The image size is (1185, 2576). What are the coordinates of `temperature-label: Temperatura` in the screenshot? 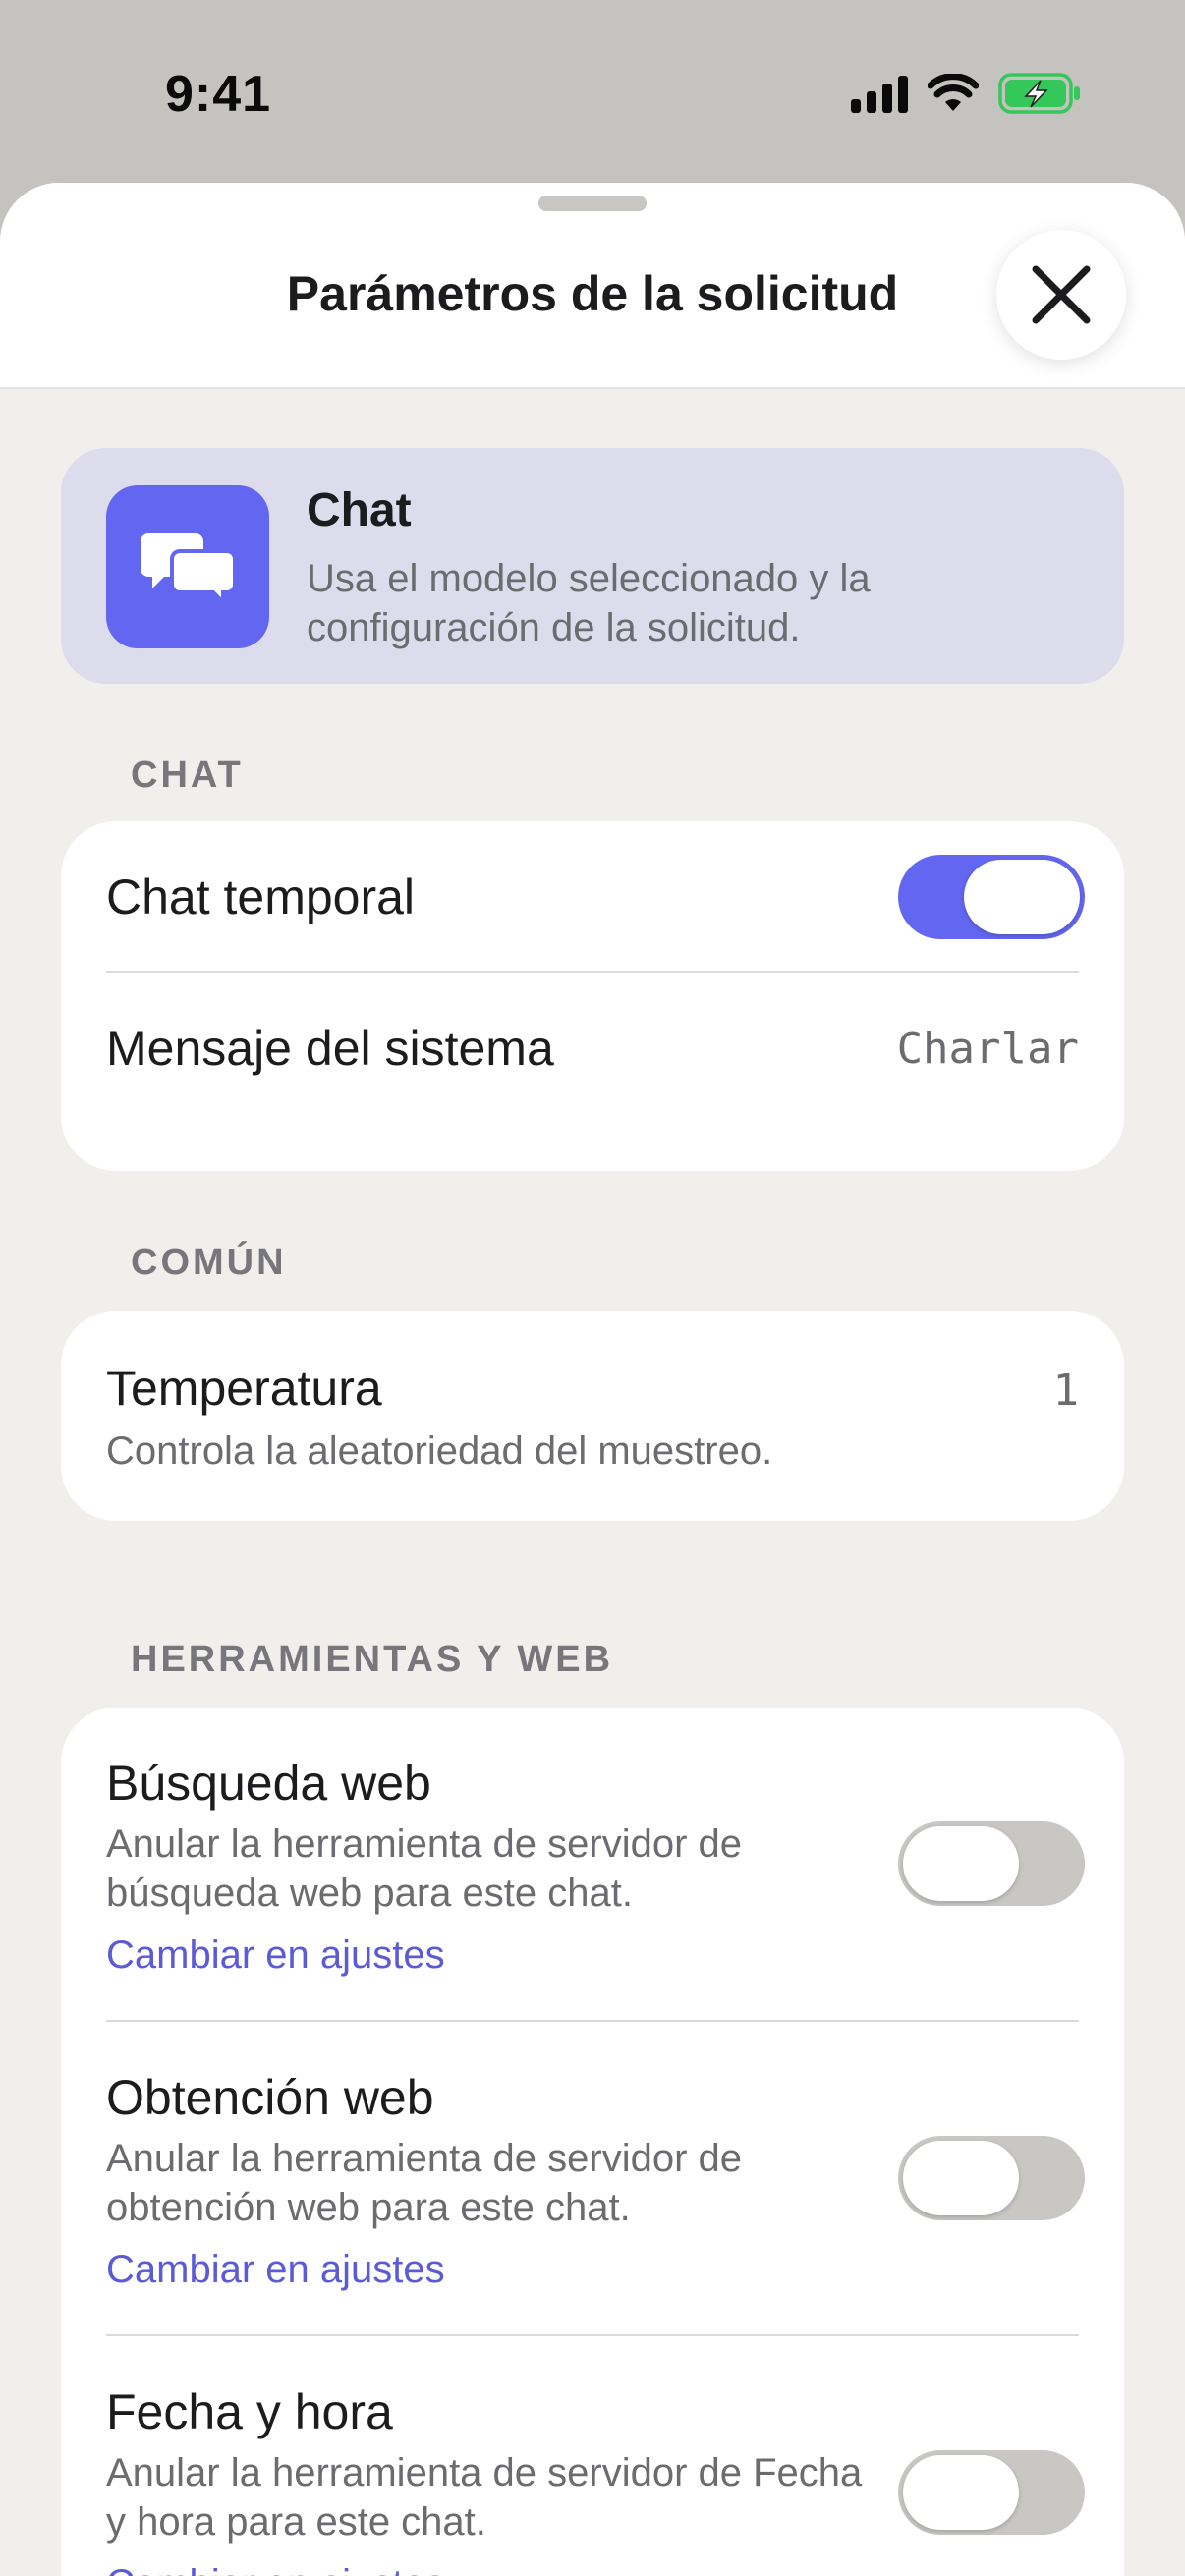 It's located at (244, 1388).